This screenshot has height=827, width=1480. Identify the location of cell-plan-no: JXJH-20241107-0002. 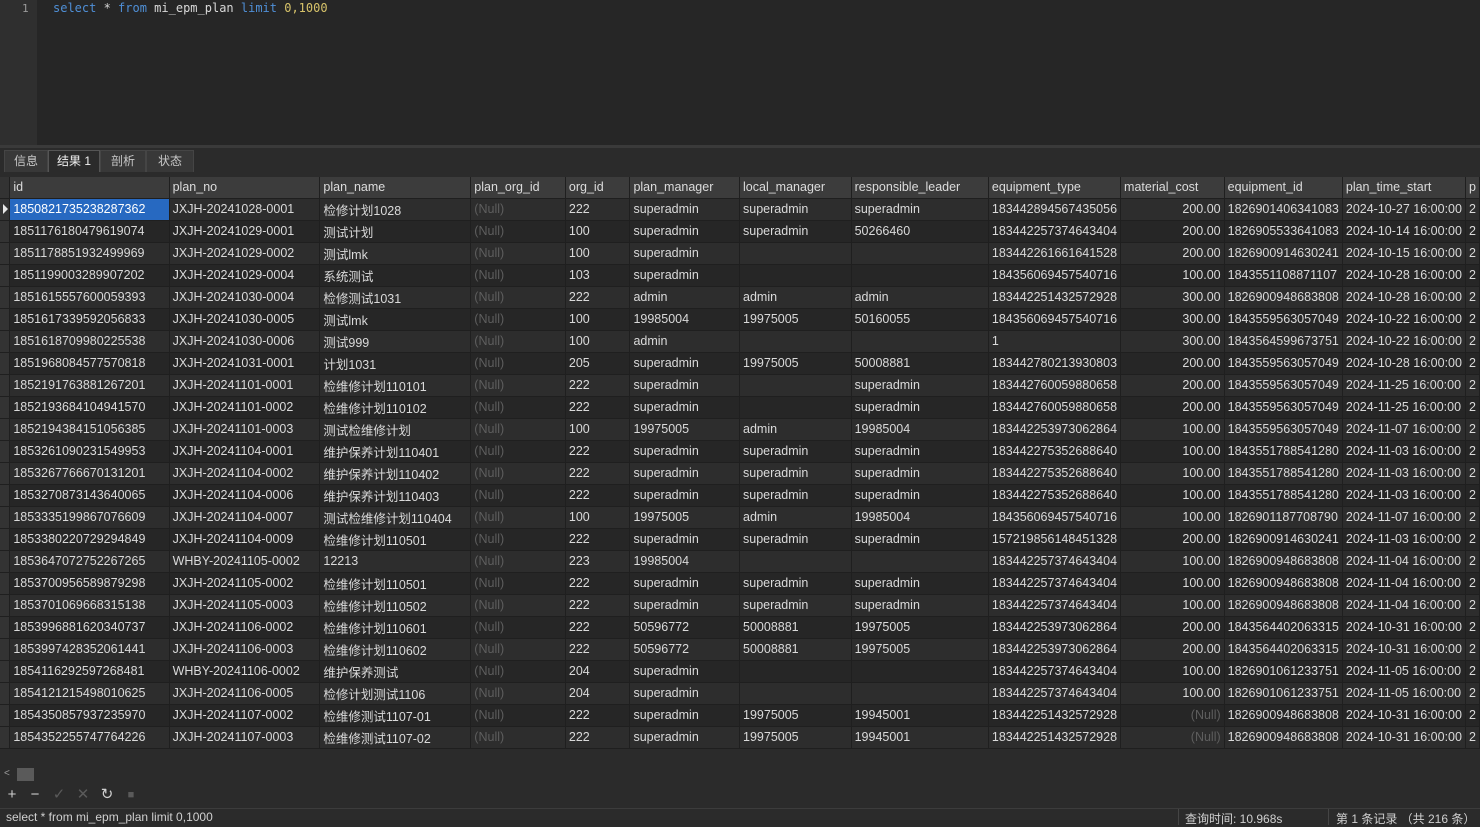
(245, 715).